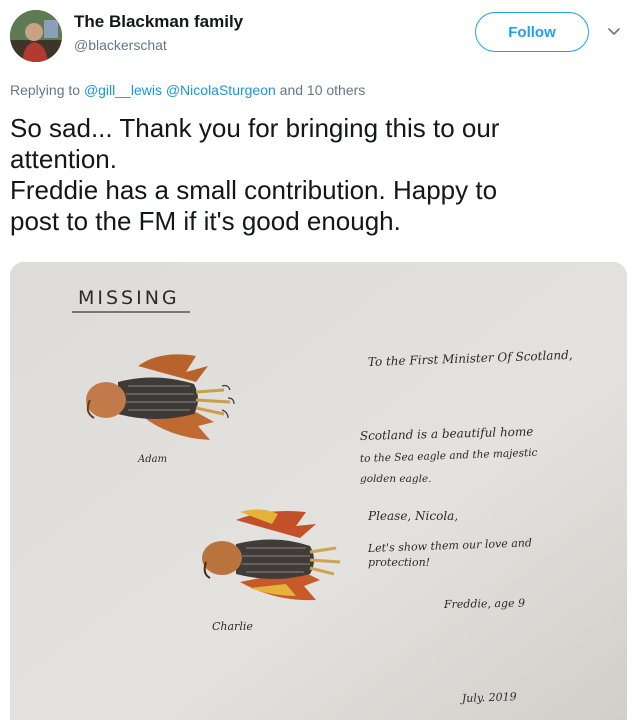 The width and height of the screenshot is (635, 720). I want to click on letter-line-4: Please, Nicola,, so click(412, 516).